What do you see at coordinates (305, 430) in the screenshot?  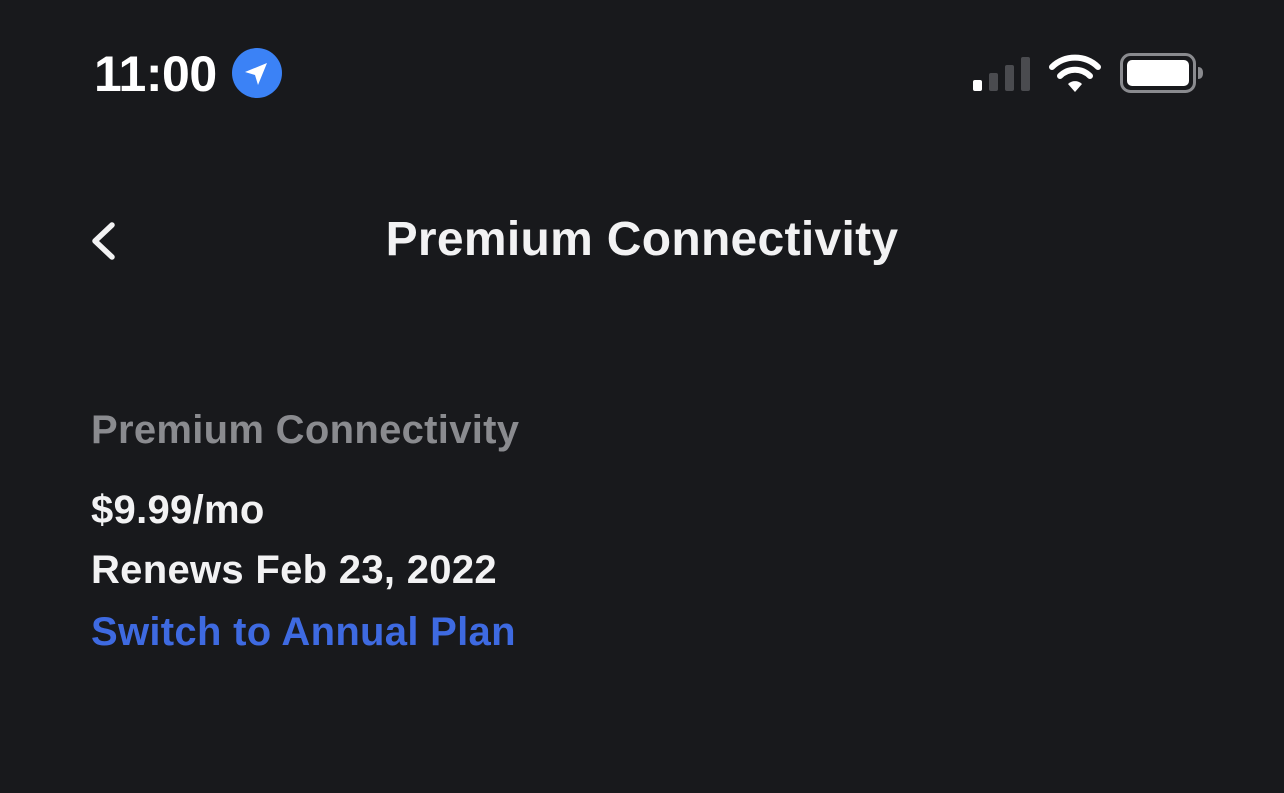 I see `plan-name: Premium Connectivity` at bounding box center [305, 430].